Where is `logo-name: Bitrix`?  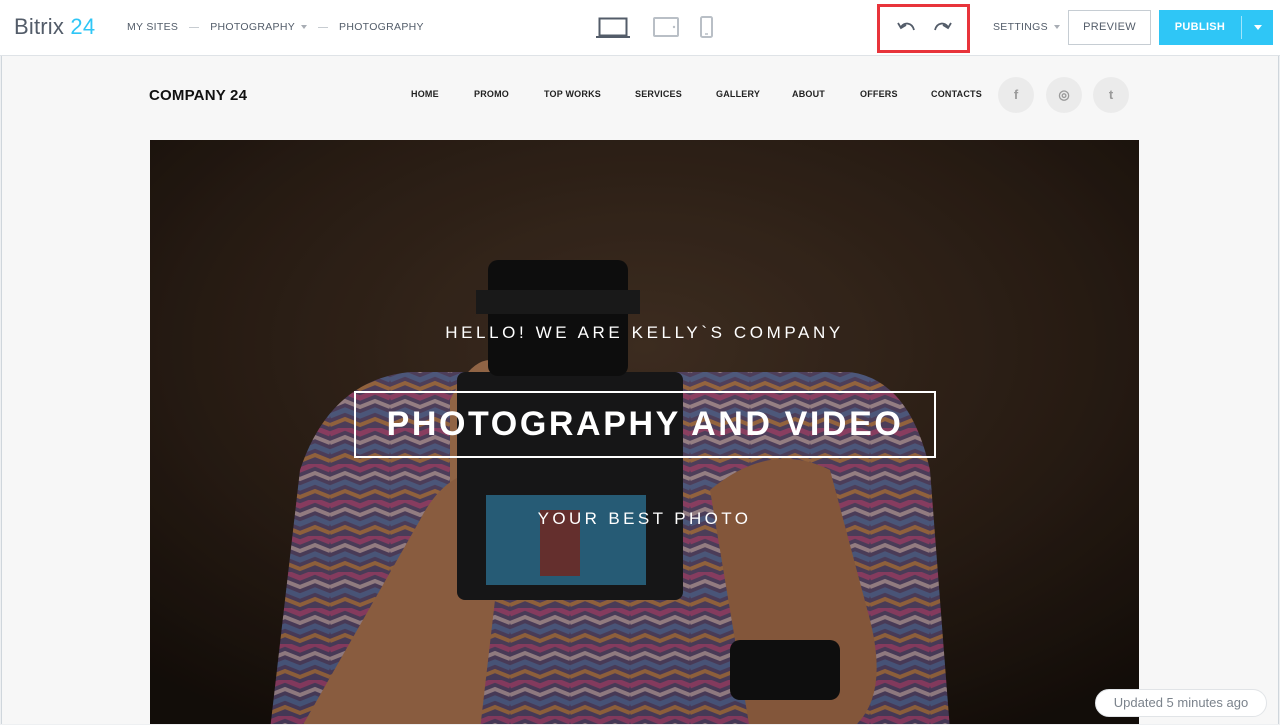
logo-name: Bitrix is located at coordinates (39, 26).